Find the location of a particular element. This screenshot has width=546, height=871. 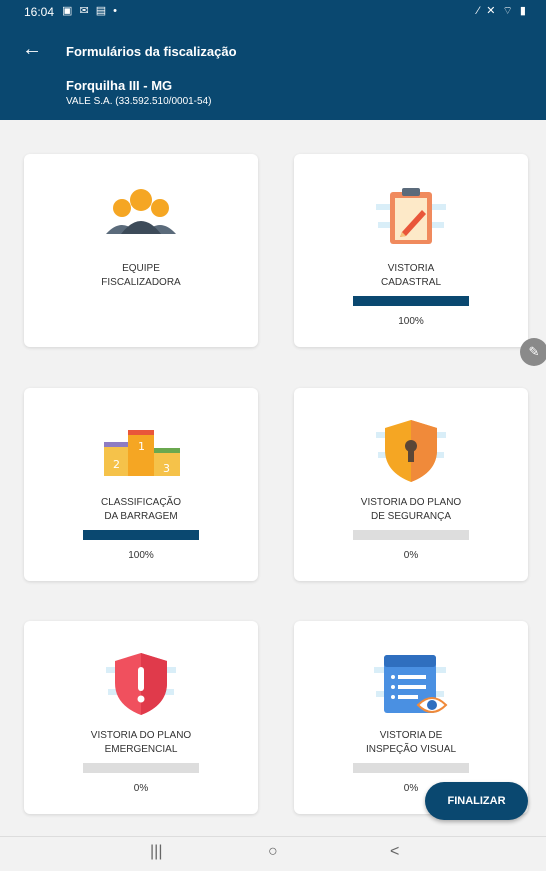

svg-text: 1 is located at coordinates (141, 446).